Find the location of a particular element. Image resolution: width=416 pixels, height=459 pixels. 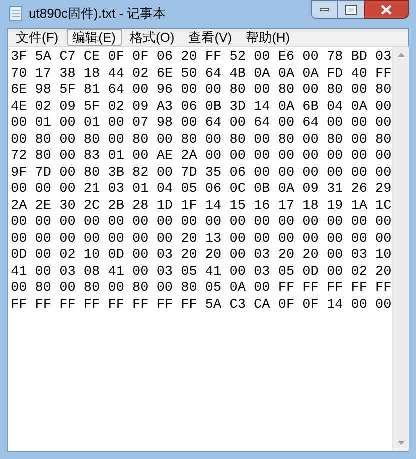

minimize-button is located at coordinates (324, 9).